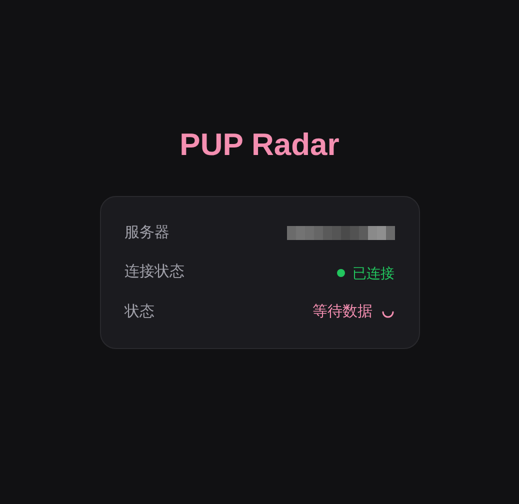 This screenshot has height=504, width=519. What do you see at coordinates (154, 272) in the screenshot?
I see `row-label: 连接状态` at bounding box center [154, 272].